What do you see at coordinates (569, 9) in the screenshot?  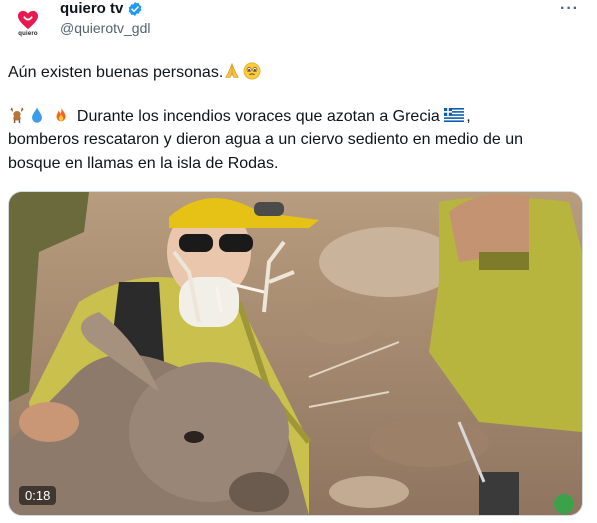 I see `more-options-button: ···` at bounding box center [569, 9].